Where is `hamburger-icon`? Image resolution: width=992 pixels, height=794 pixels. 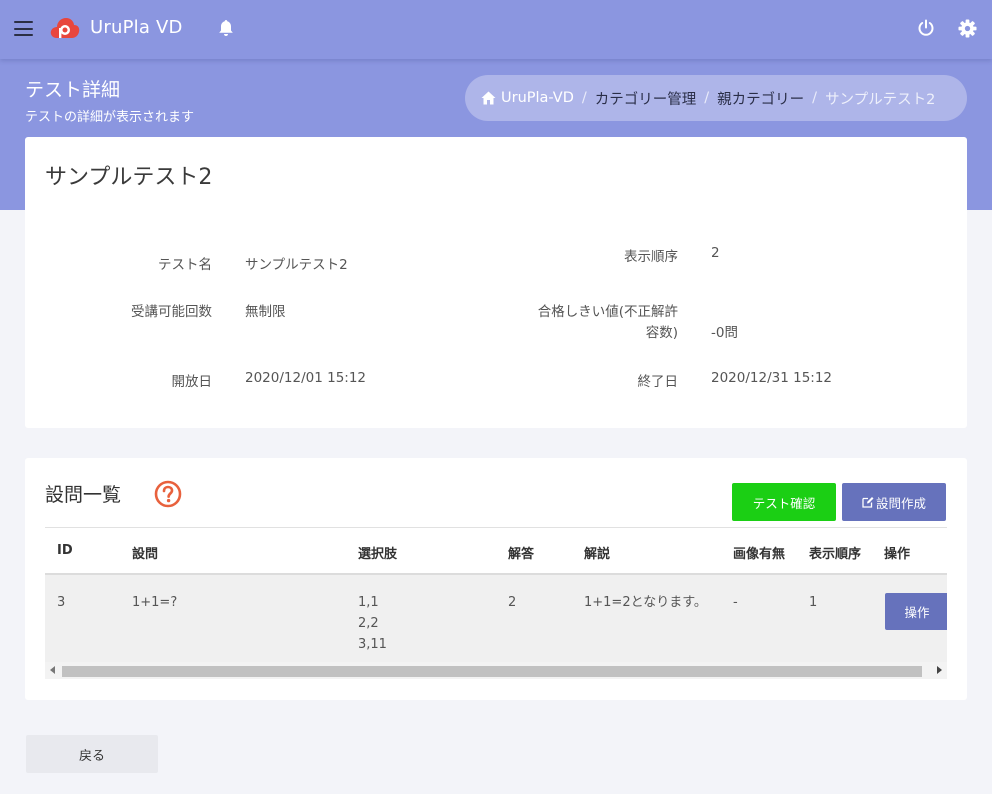 hamburger-icon is located at coordinates (23, 28).